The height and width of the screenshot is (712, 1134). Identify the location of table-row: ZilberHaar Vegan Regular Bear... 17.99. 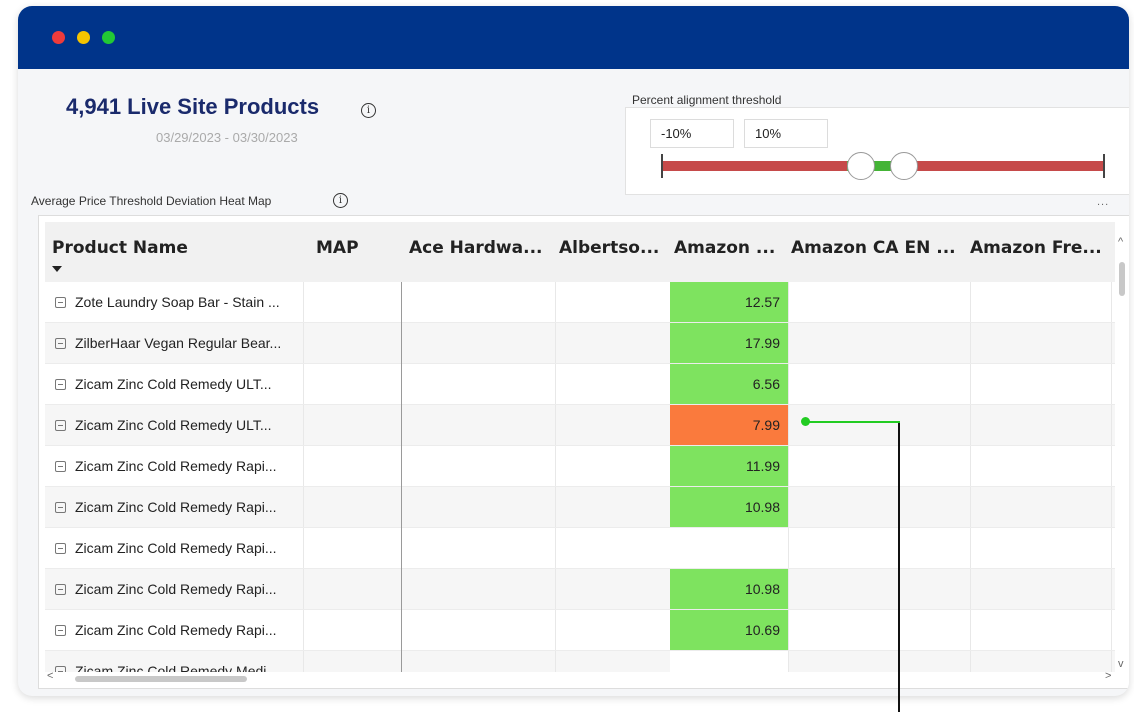
(580, 343).